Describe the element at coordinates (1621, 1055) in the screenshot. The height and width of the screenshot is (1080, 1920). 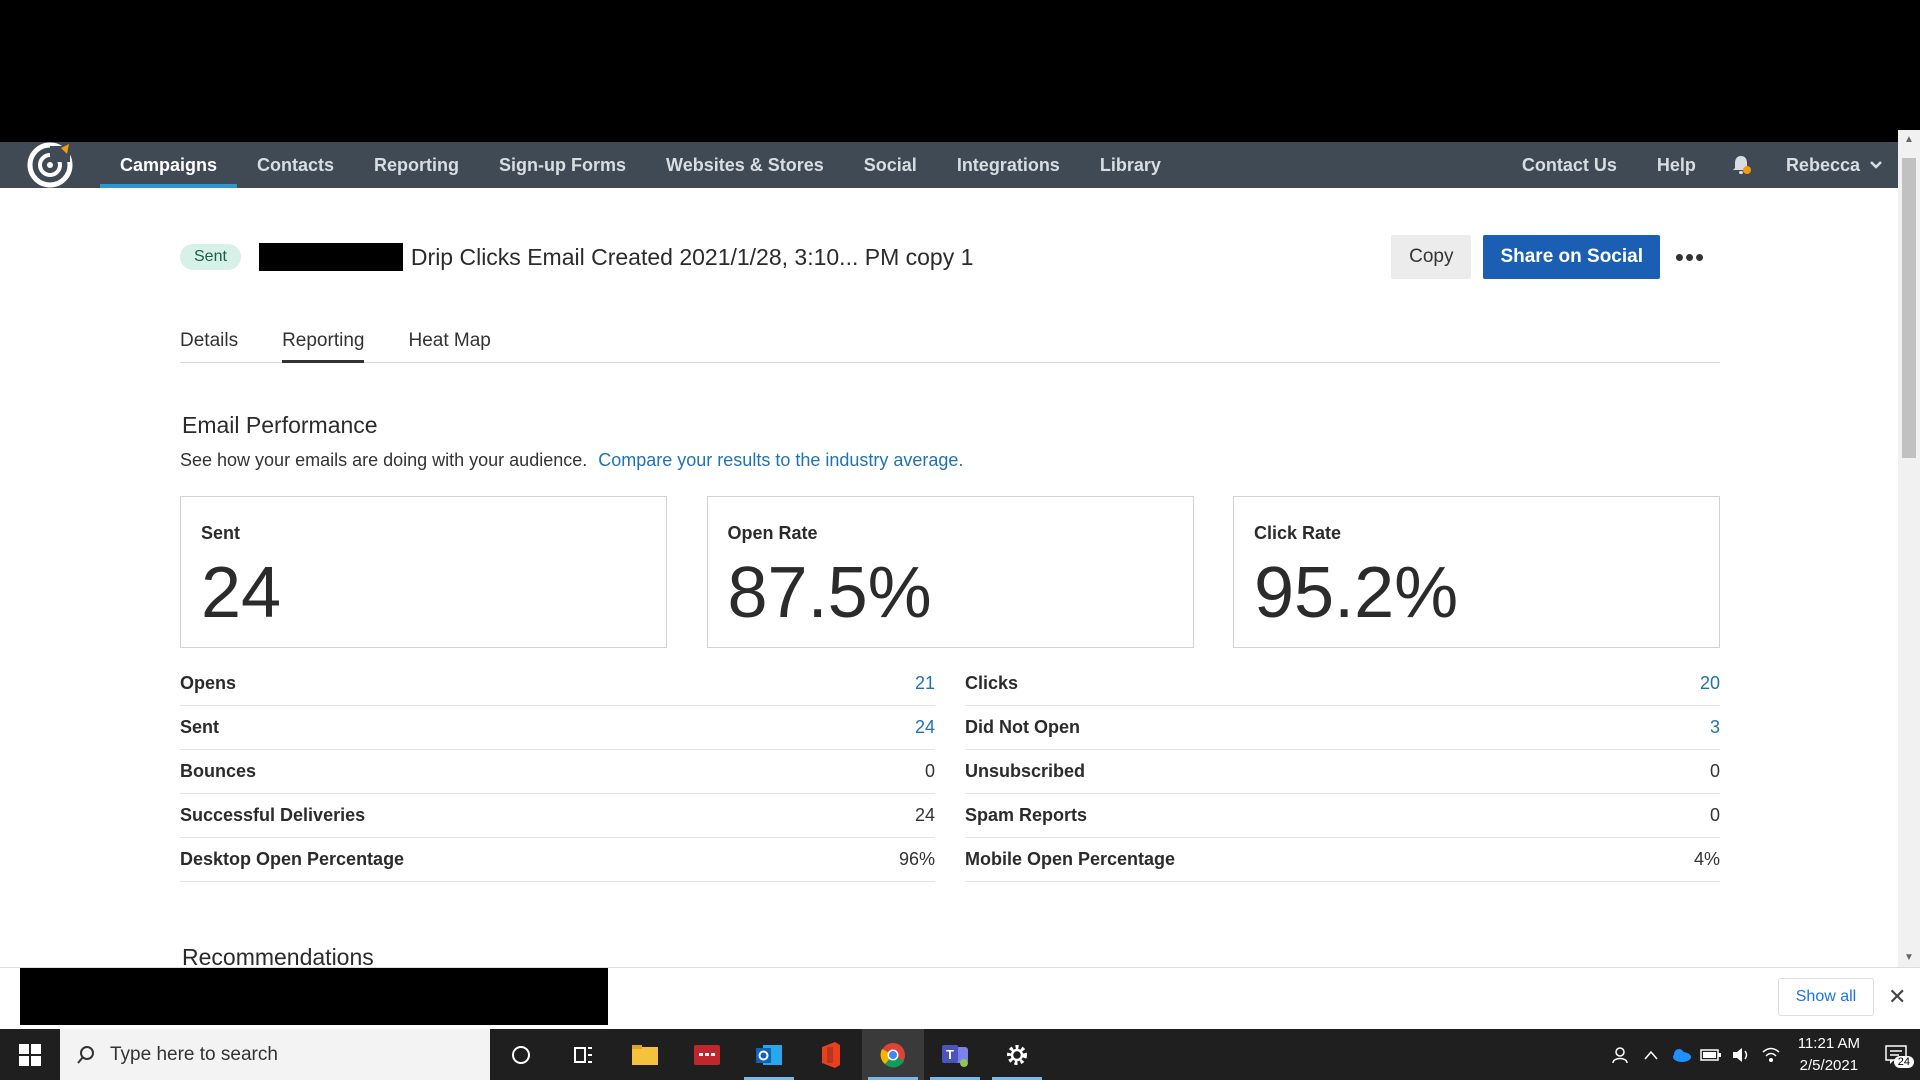
I see `people-icon` at that location.